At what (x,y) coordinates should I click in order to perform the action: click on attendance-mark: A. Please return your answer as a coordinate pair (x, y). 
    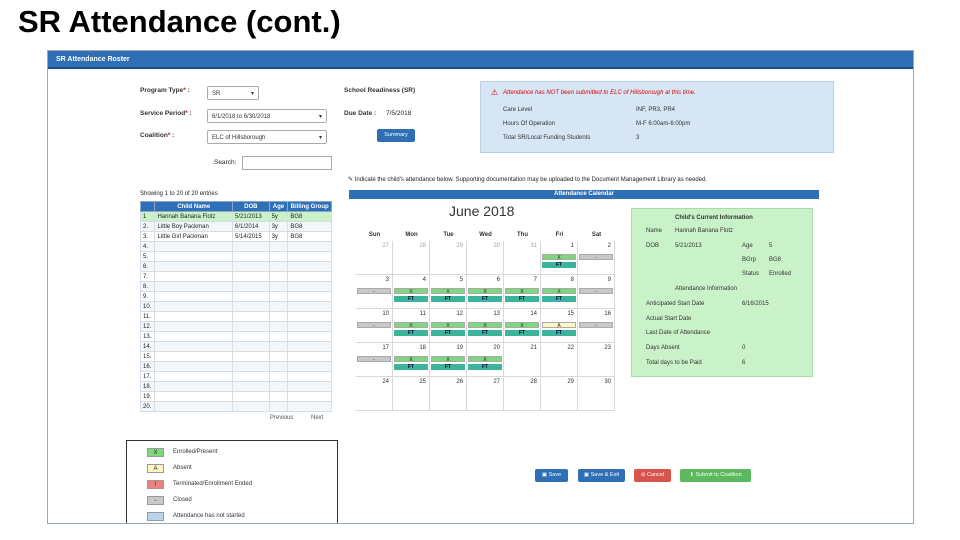
    Looking at the image, I should click on (559, 325).